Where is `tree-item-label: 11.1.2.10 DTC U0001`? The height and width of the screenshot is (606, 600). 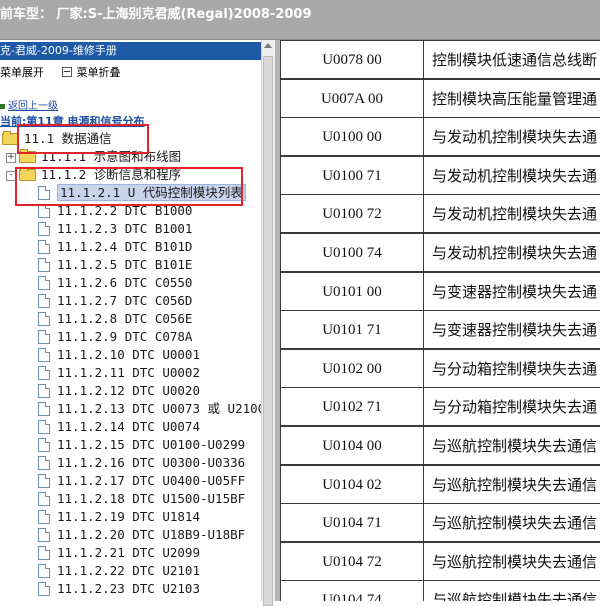
tree-item-label: 11.1.2.10 DTC U0001 is located at coordinates (128, 354).